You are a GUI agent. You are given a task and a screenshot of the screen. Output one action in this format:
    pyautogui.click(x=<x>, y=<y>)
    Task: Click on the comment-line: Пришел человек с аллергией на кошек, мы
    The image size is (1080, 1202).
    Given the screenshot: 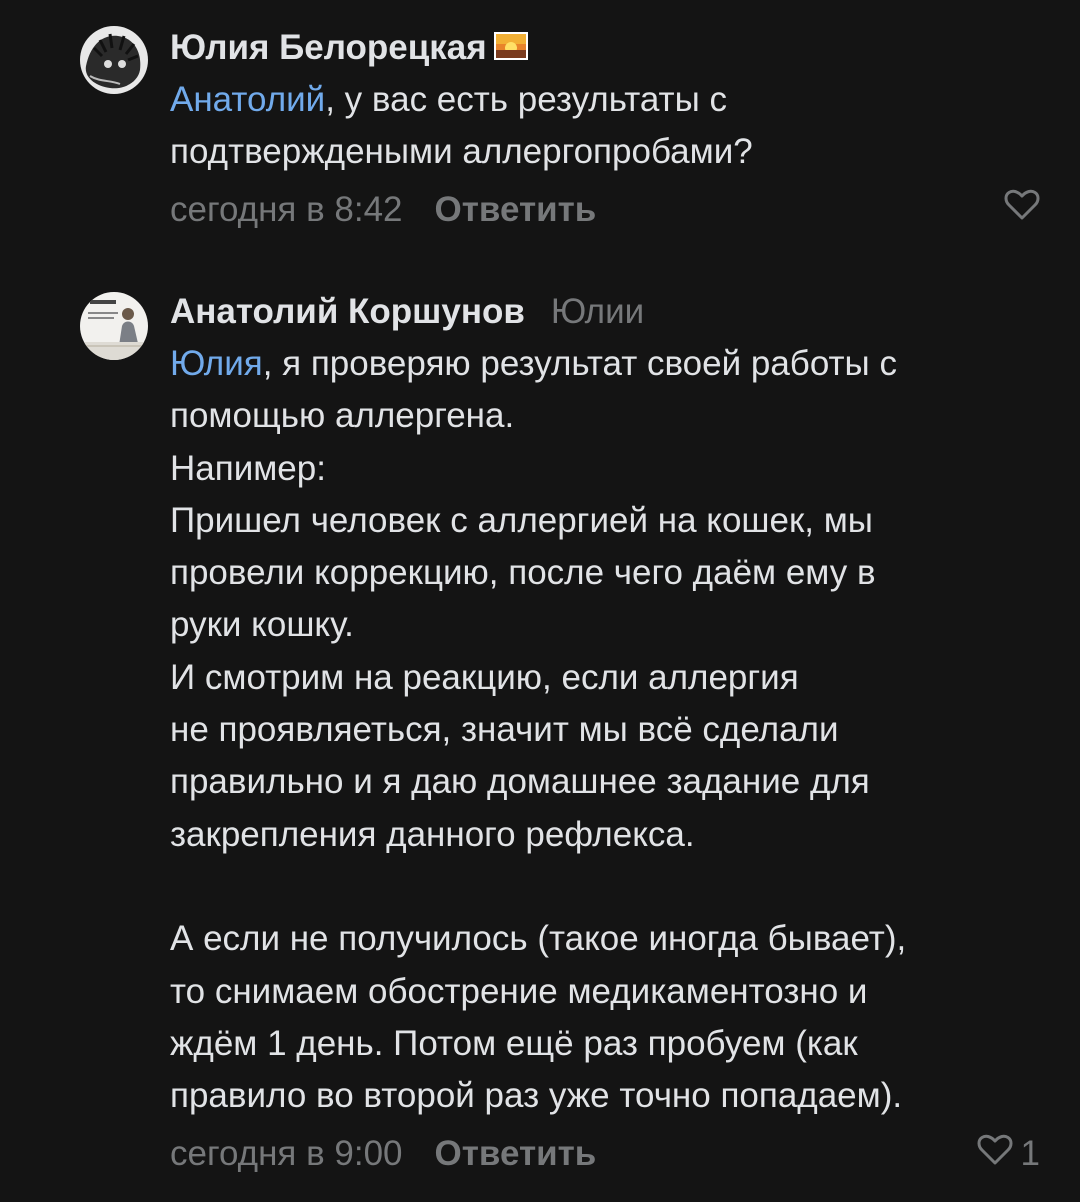 What is the action you would take?
    pyautogui.click(x=521, y=520)
    